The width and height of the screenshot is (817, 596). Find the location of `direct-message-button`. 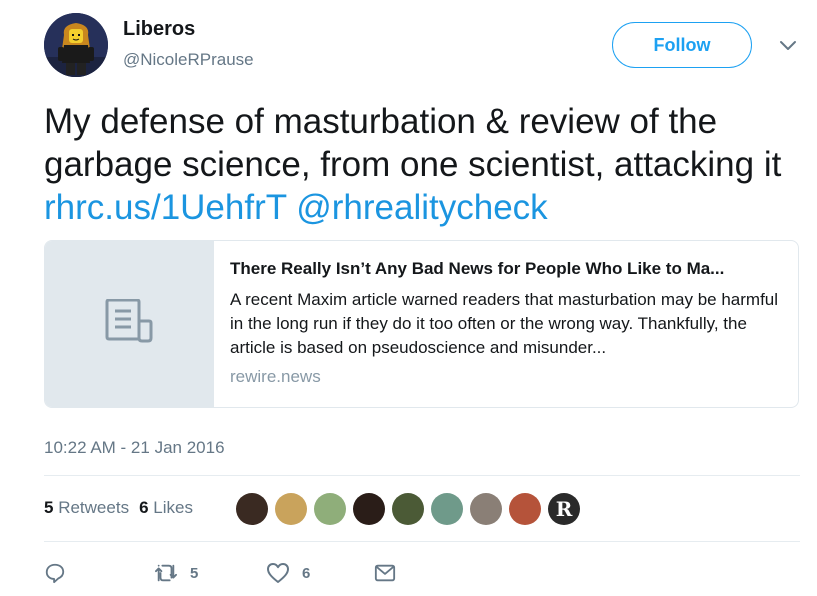

direct-message-button is located at coordinates (385, 573).